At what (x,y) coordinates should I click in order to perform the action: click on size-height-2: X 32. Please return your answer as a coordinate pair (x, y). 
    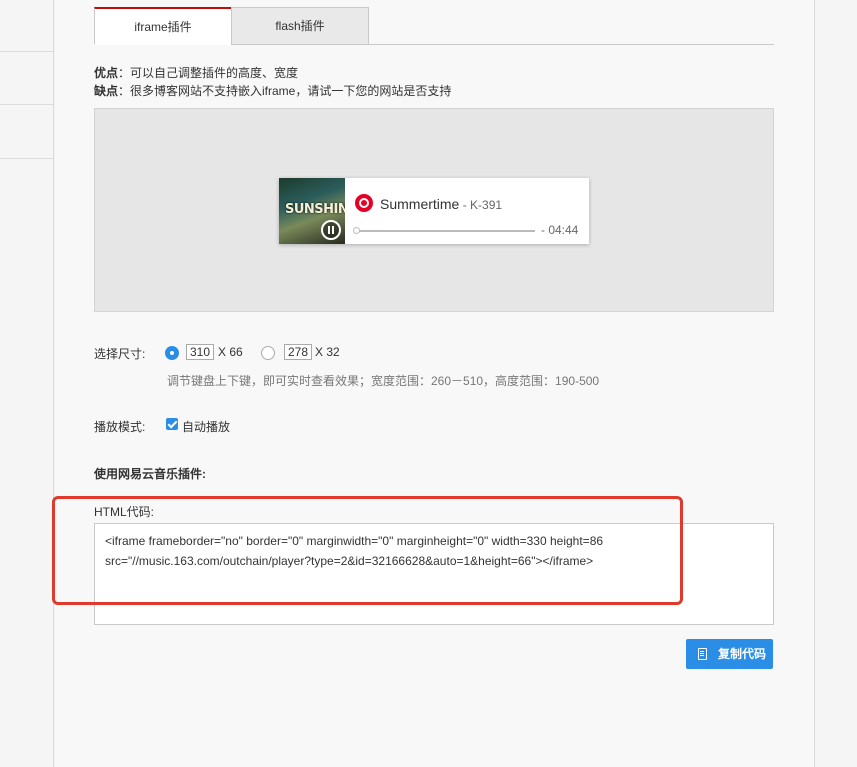
    Looking at the image, I should click on (327, 352).